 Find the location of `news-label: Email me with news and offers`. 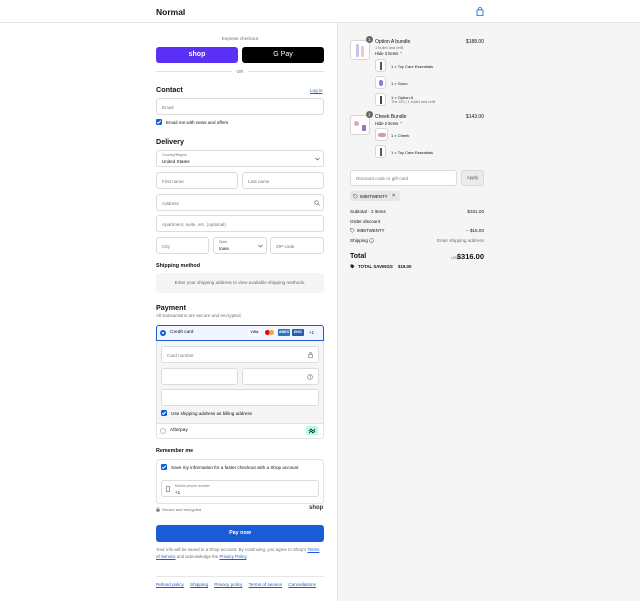

news-label: Email me with news and offers is located at coordinates (197, 122).